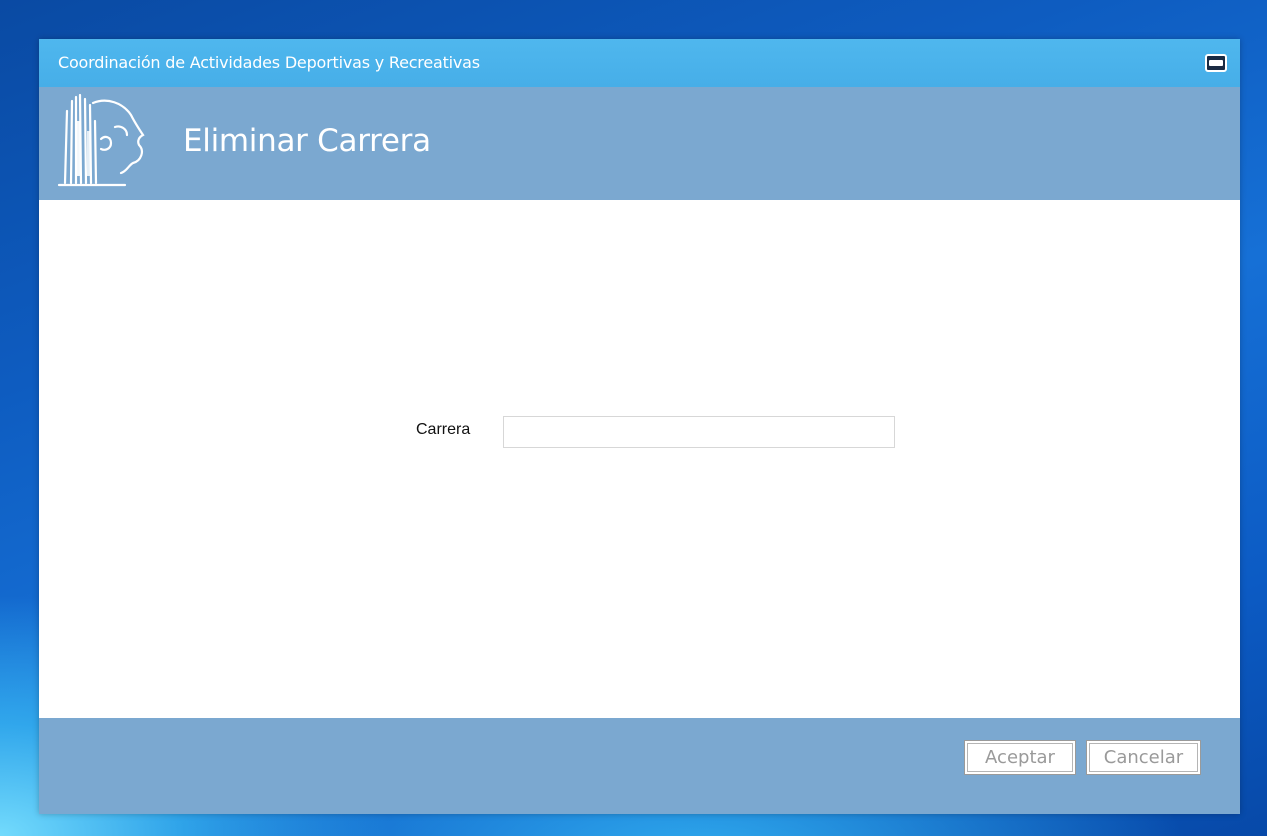  Describe the element at coordinates (1143, 757) in the screenshot. I see `cancel-button: Cancelar` at that location.